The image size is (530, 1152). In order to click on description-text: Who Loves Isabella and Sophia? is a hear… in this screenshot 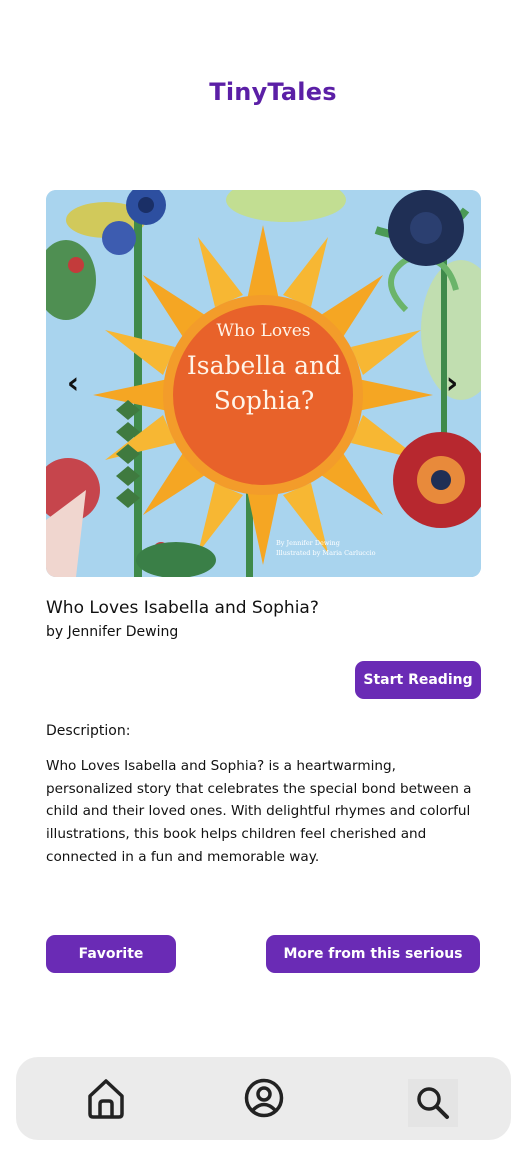, I will do `click(259, 811)`.